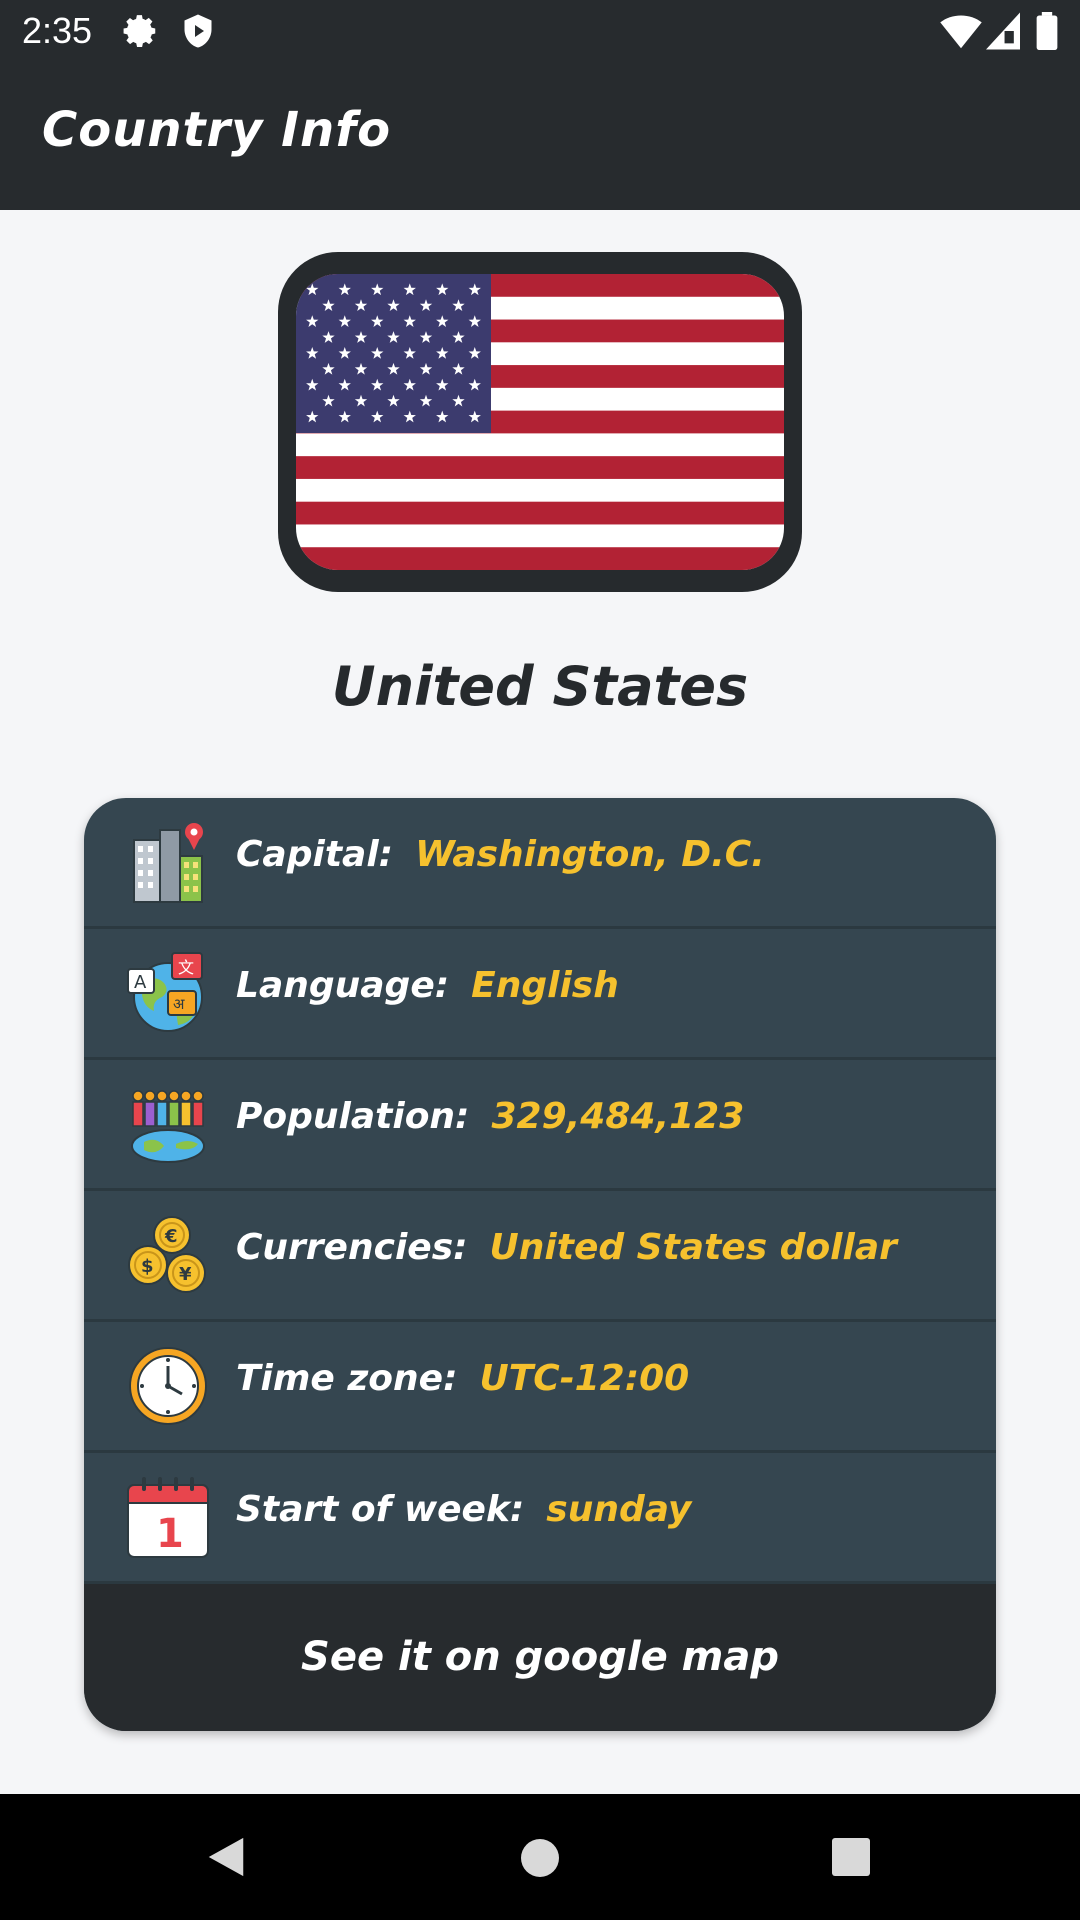 This screenshot has width=1080, height=1920. Describe the element at coordinates (540, 32) in the screenshot. I see `status-bar: 2:35` at that location.